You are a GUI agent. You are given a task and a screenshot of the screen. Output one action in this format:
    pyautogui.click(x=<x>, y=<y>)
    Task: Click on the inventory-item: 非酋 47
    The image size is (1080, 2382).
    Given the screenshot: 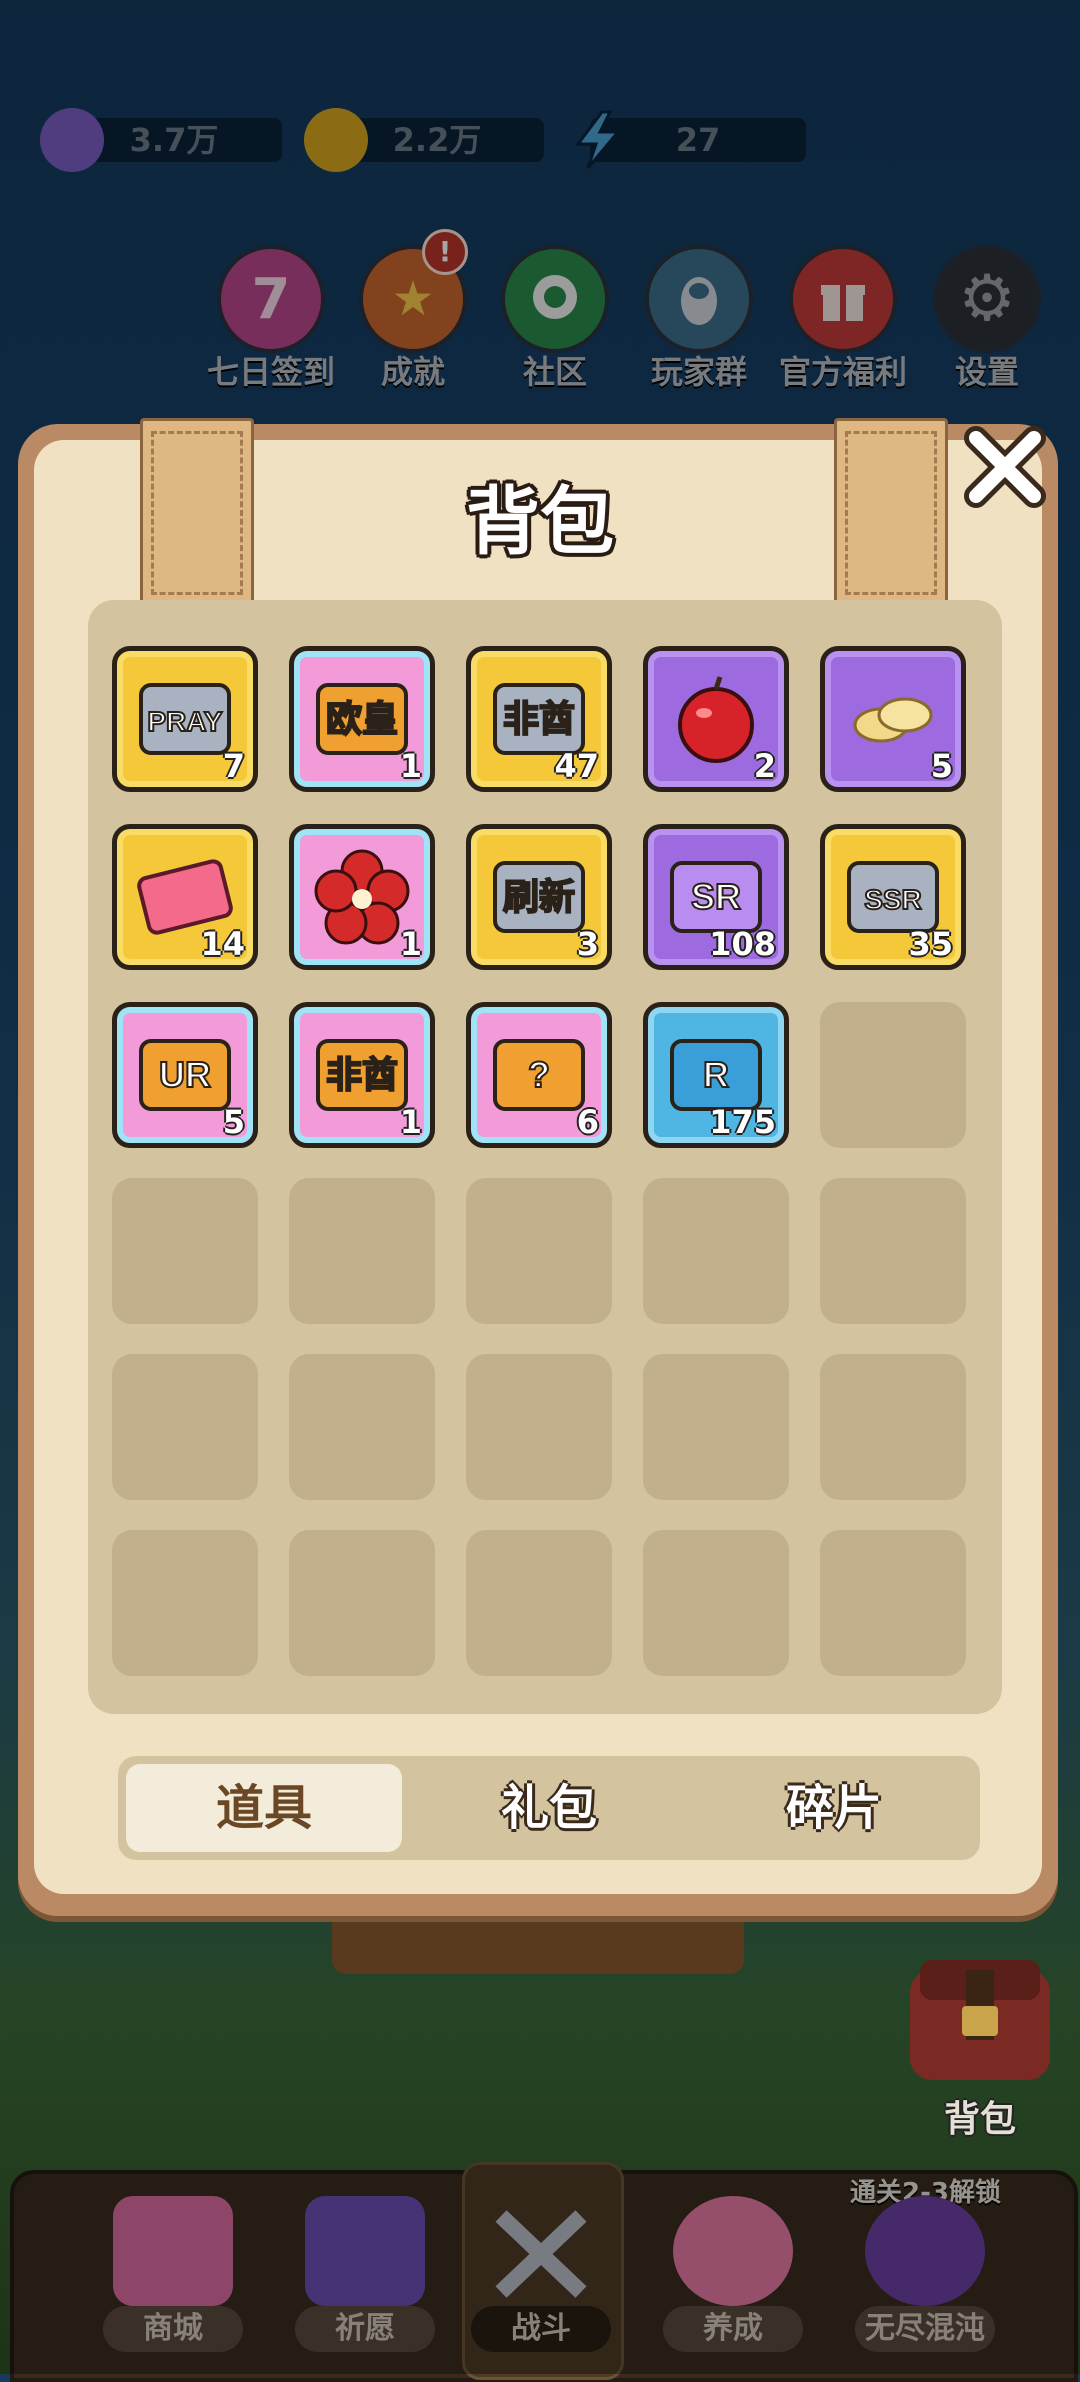 What is the action you would take?
    pyautogui.click(x=539, y=719)
    